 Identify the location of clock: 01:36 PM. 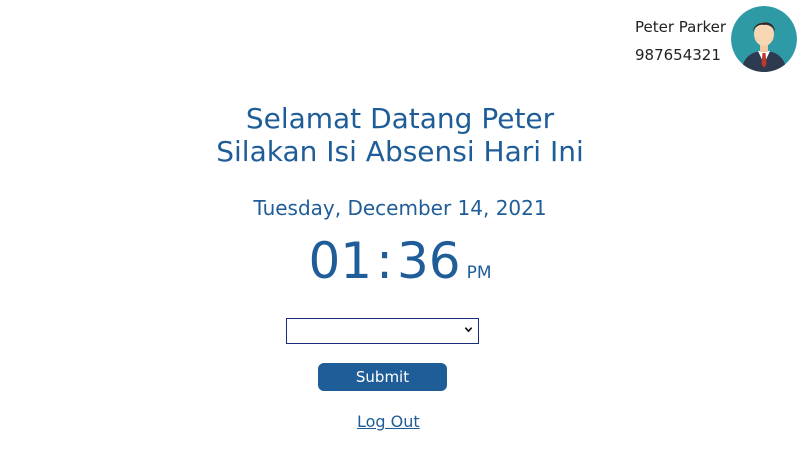
(400, 262).